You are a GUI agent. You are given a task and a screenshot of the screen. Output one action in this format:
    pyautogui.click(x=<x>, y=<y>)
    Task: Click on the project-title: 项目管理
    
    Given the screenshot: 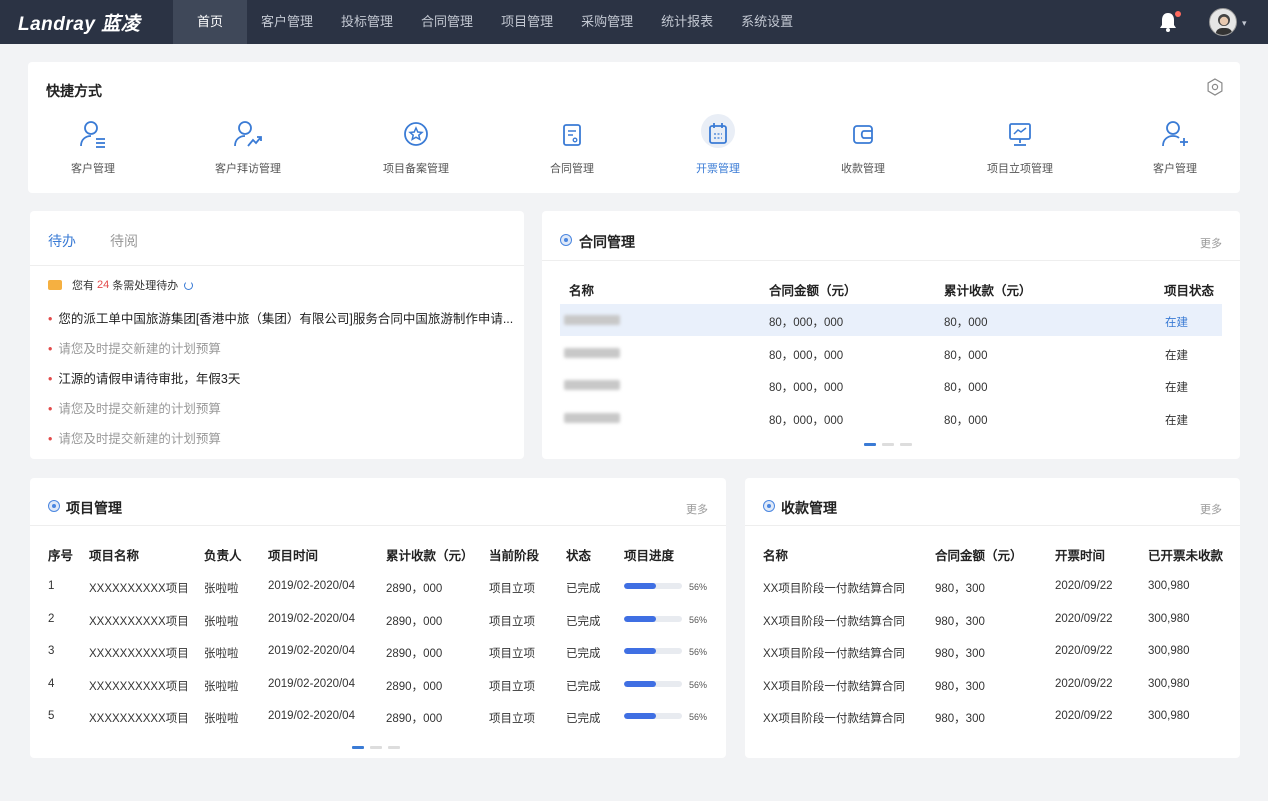 What is the action you would take?
    pyautogui.click(x=94, y=508)
    